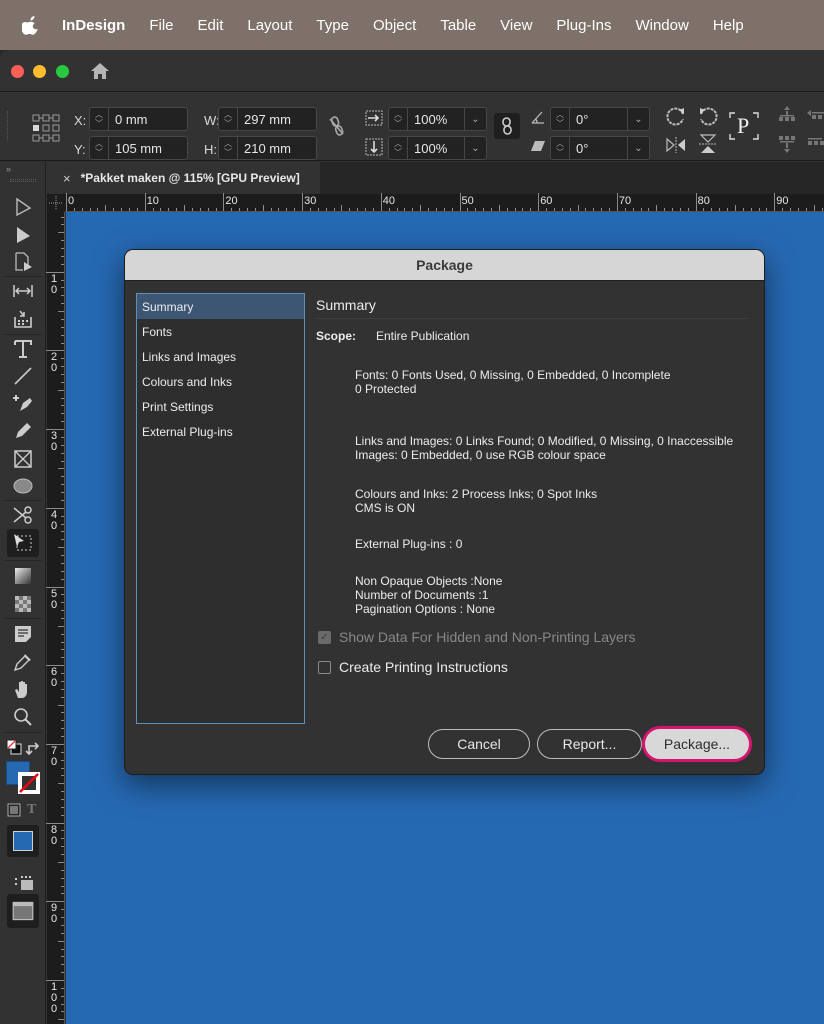  Describe the element at coordinates (598, 148) in the screenshot. I see `shear-value: 0°` at that location.